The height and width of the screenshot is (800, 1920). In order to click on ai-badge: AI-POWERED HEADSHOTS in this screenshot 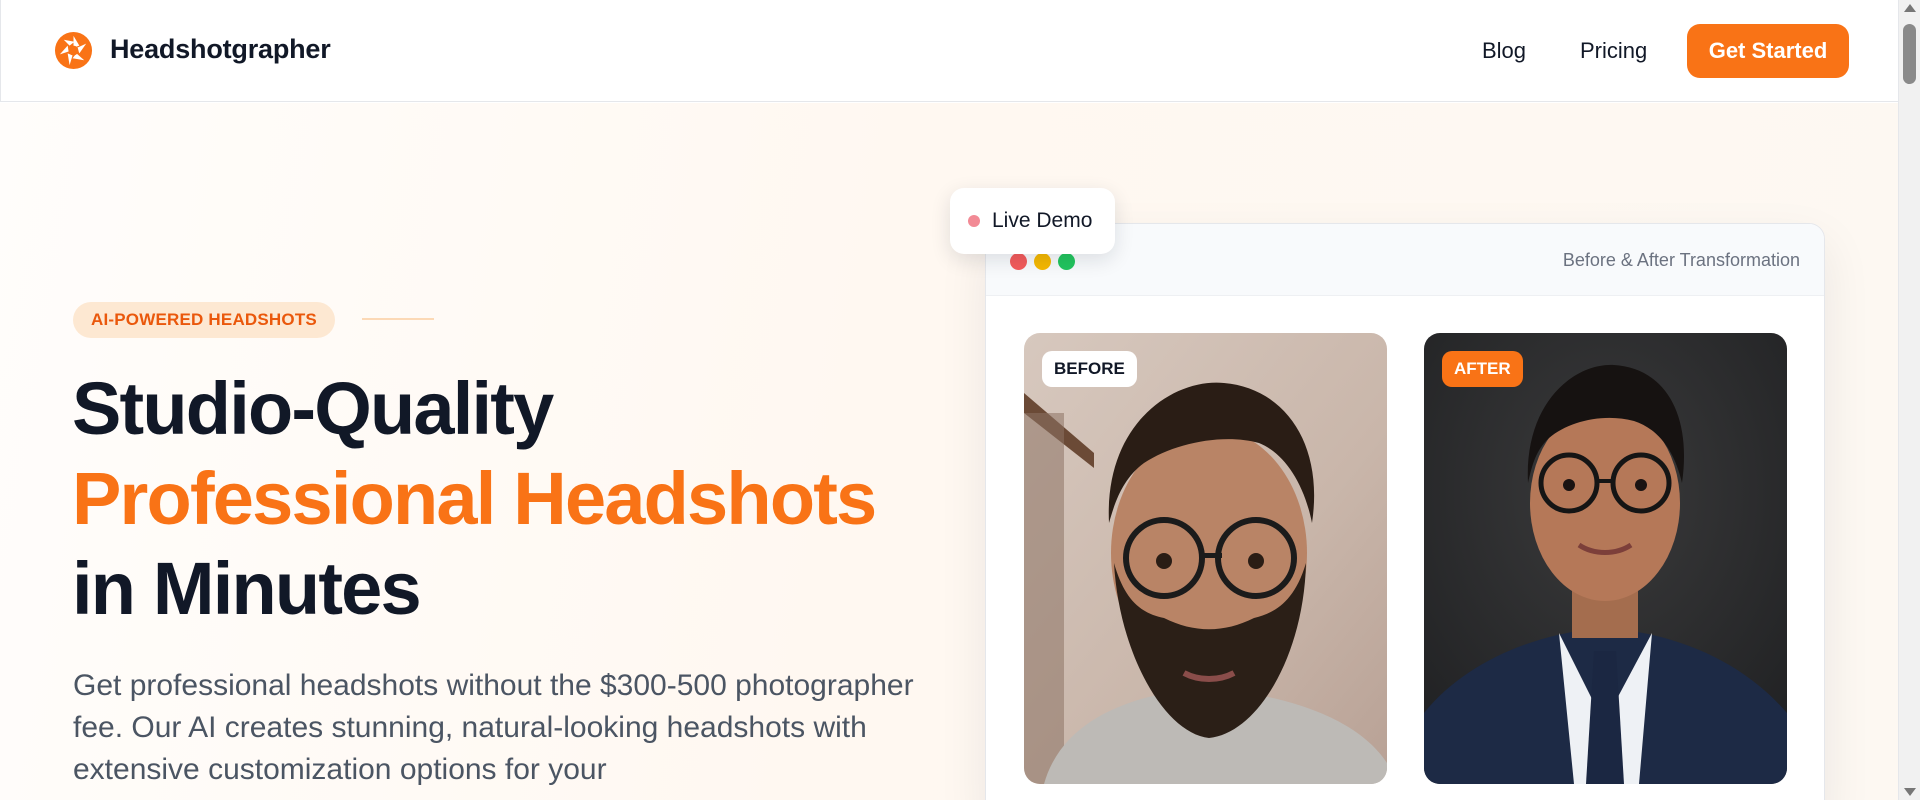, I will do `click(204, 320)`.